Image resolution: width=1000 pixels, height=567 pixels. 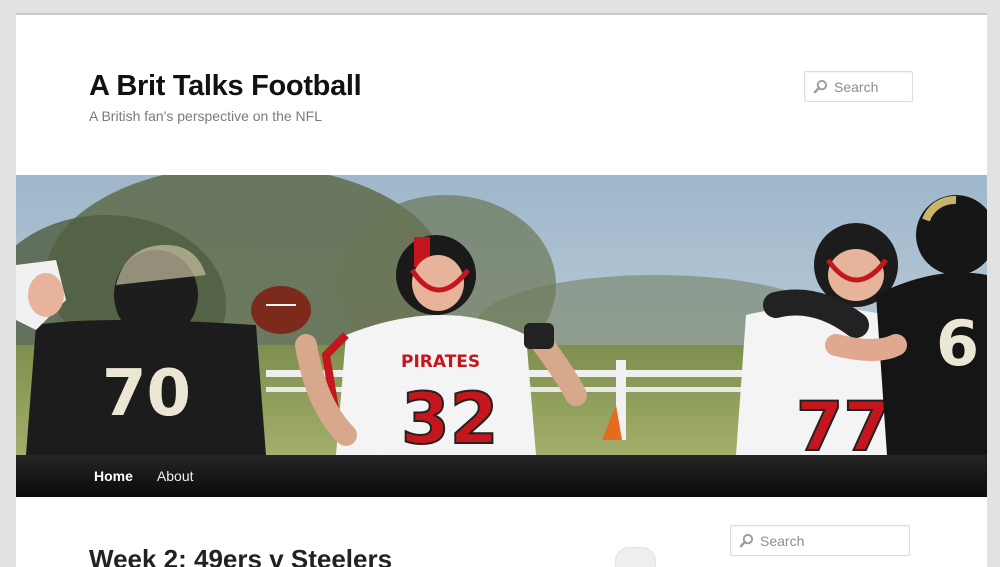 What do you see at coordinates (225, 86) in the screenshot?
I see `site-title: A Brit Talks Football` at bounding box center [225, 86].